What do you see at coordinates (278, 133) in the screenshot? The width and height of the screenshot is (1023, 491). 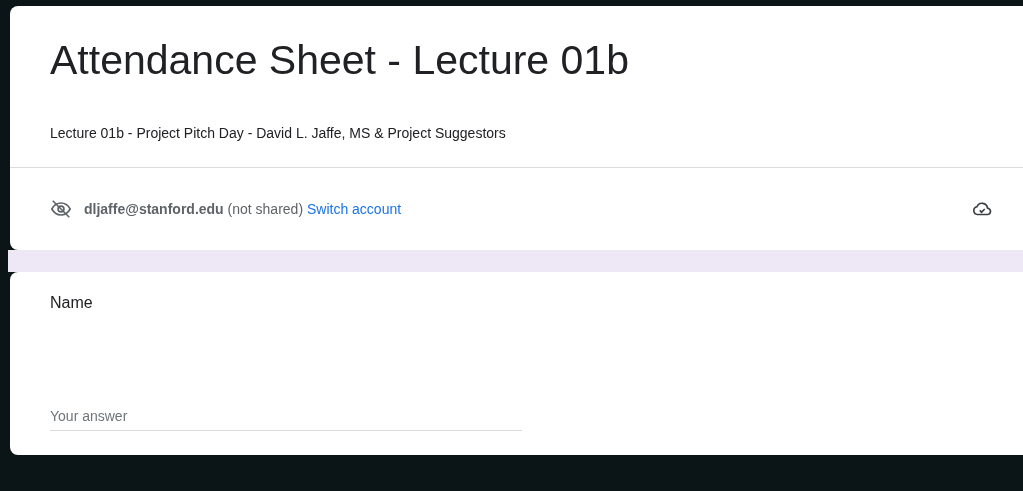 I see `form-description: Lecture 01b - Project Pitch Day - David L. Jaffe, MS & Project Suggestors` at bounding box center [278, 133].